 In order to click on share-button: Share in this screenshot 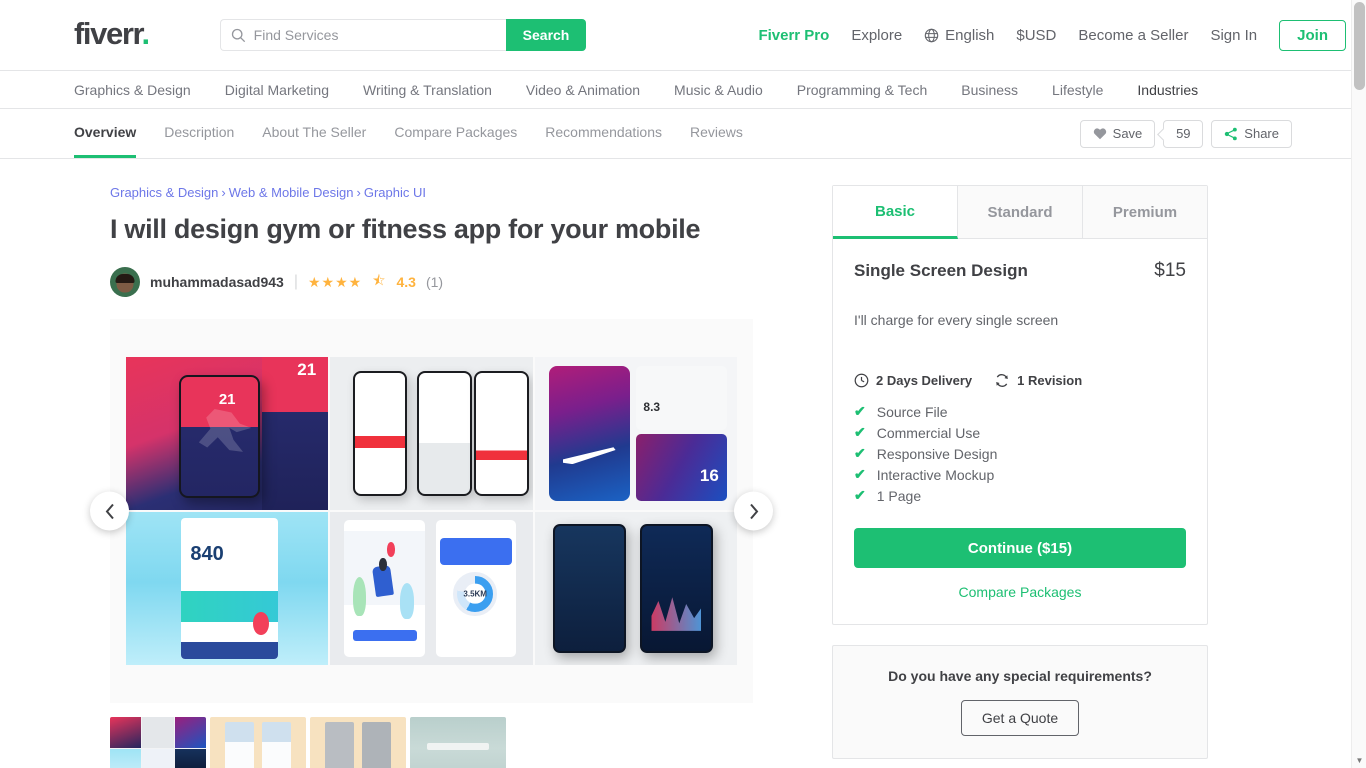, I will do `click(1251, 133)`.